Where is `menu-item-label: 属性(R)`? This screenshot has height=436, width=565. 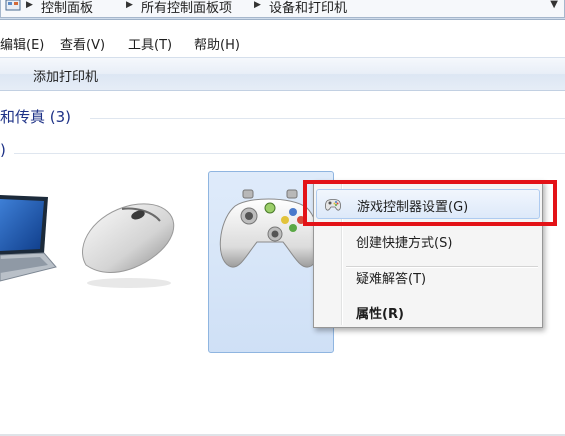 menu-item-label: 属性(R) is located at coordinates (380, 314).